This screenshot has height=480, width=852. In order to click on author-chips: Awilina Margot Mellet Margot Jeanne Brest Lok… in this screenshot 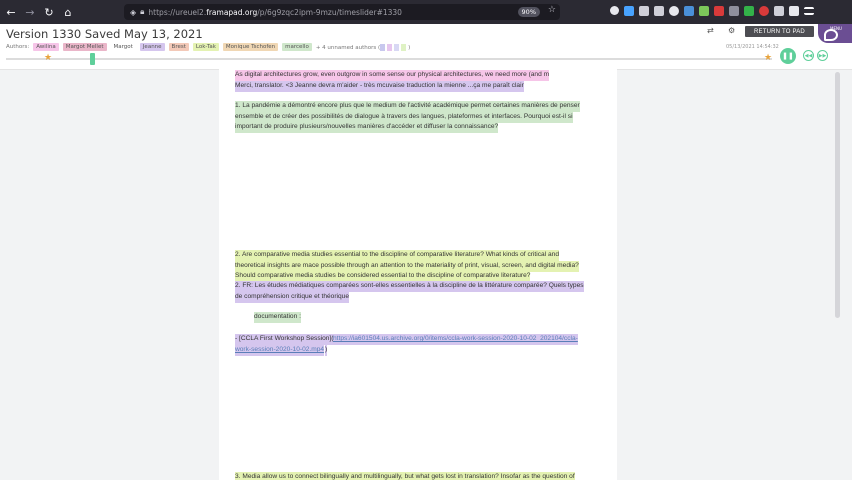, I will do `click(172, 47)`.